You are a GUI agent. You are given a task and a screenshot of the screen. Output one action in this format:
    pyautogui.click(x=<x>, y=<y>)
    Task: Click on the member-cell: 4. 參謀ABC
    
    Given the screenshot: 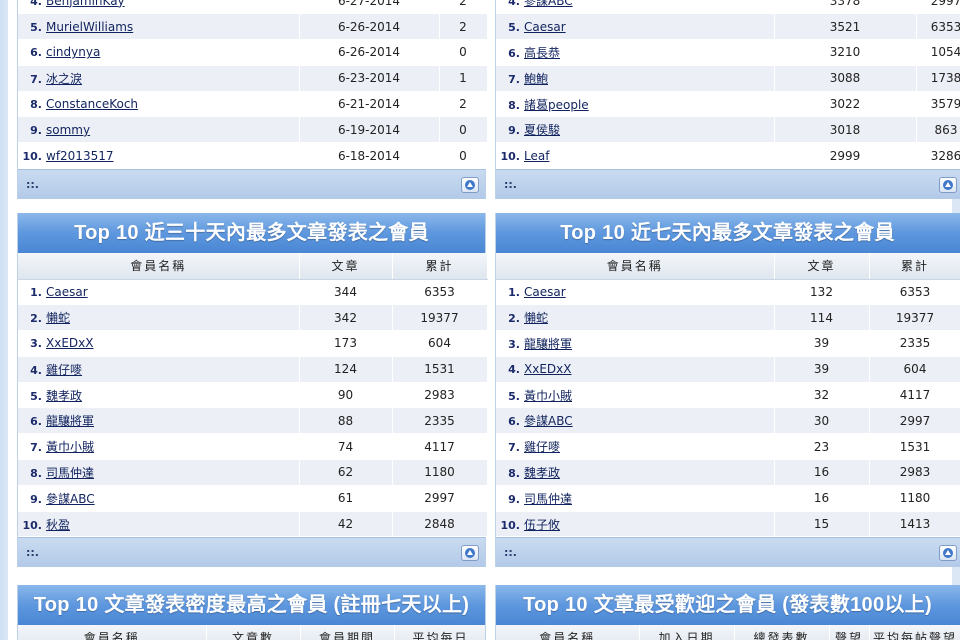 What is the action you would take?
    pyautogui.click(x=635, y=7)
    